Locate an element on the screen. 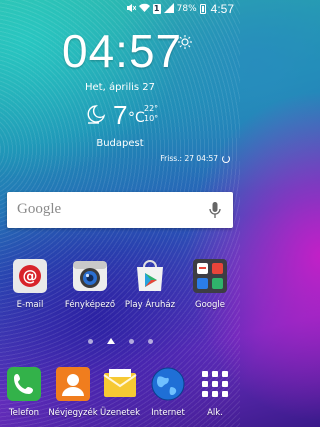 The width and height of the screenshot is (320, 427). email-icon: @ is located at coordinates (30, 276).